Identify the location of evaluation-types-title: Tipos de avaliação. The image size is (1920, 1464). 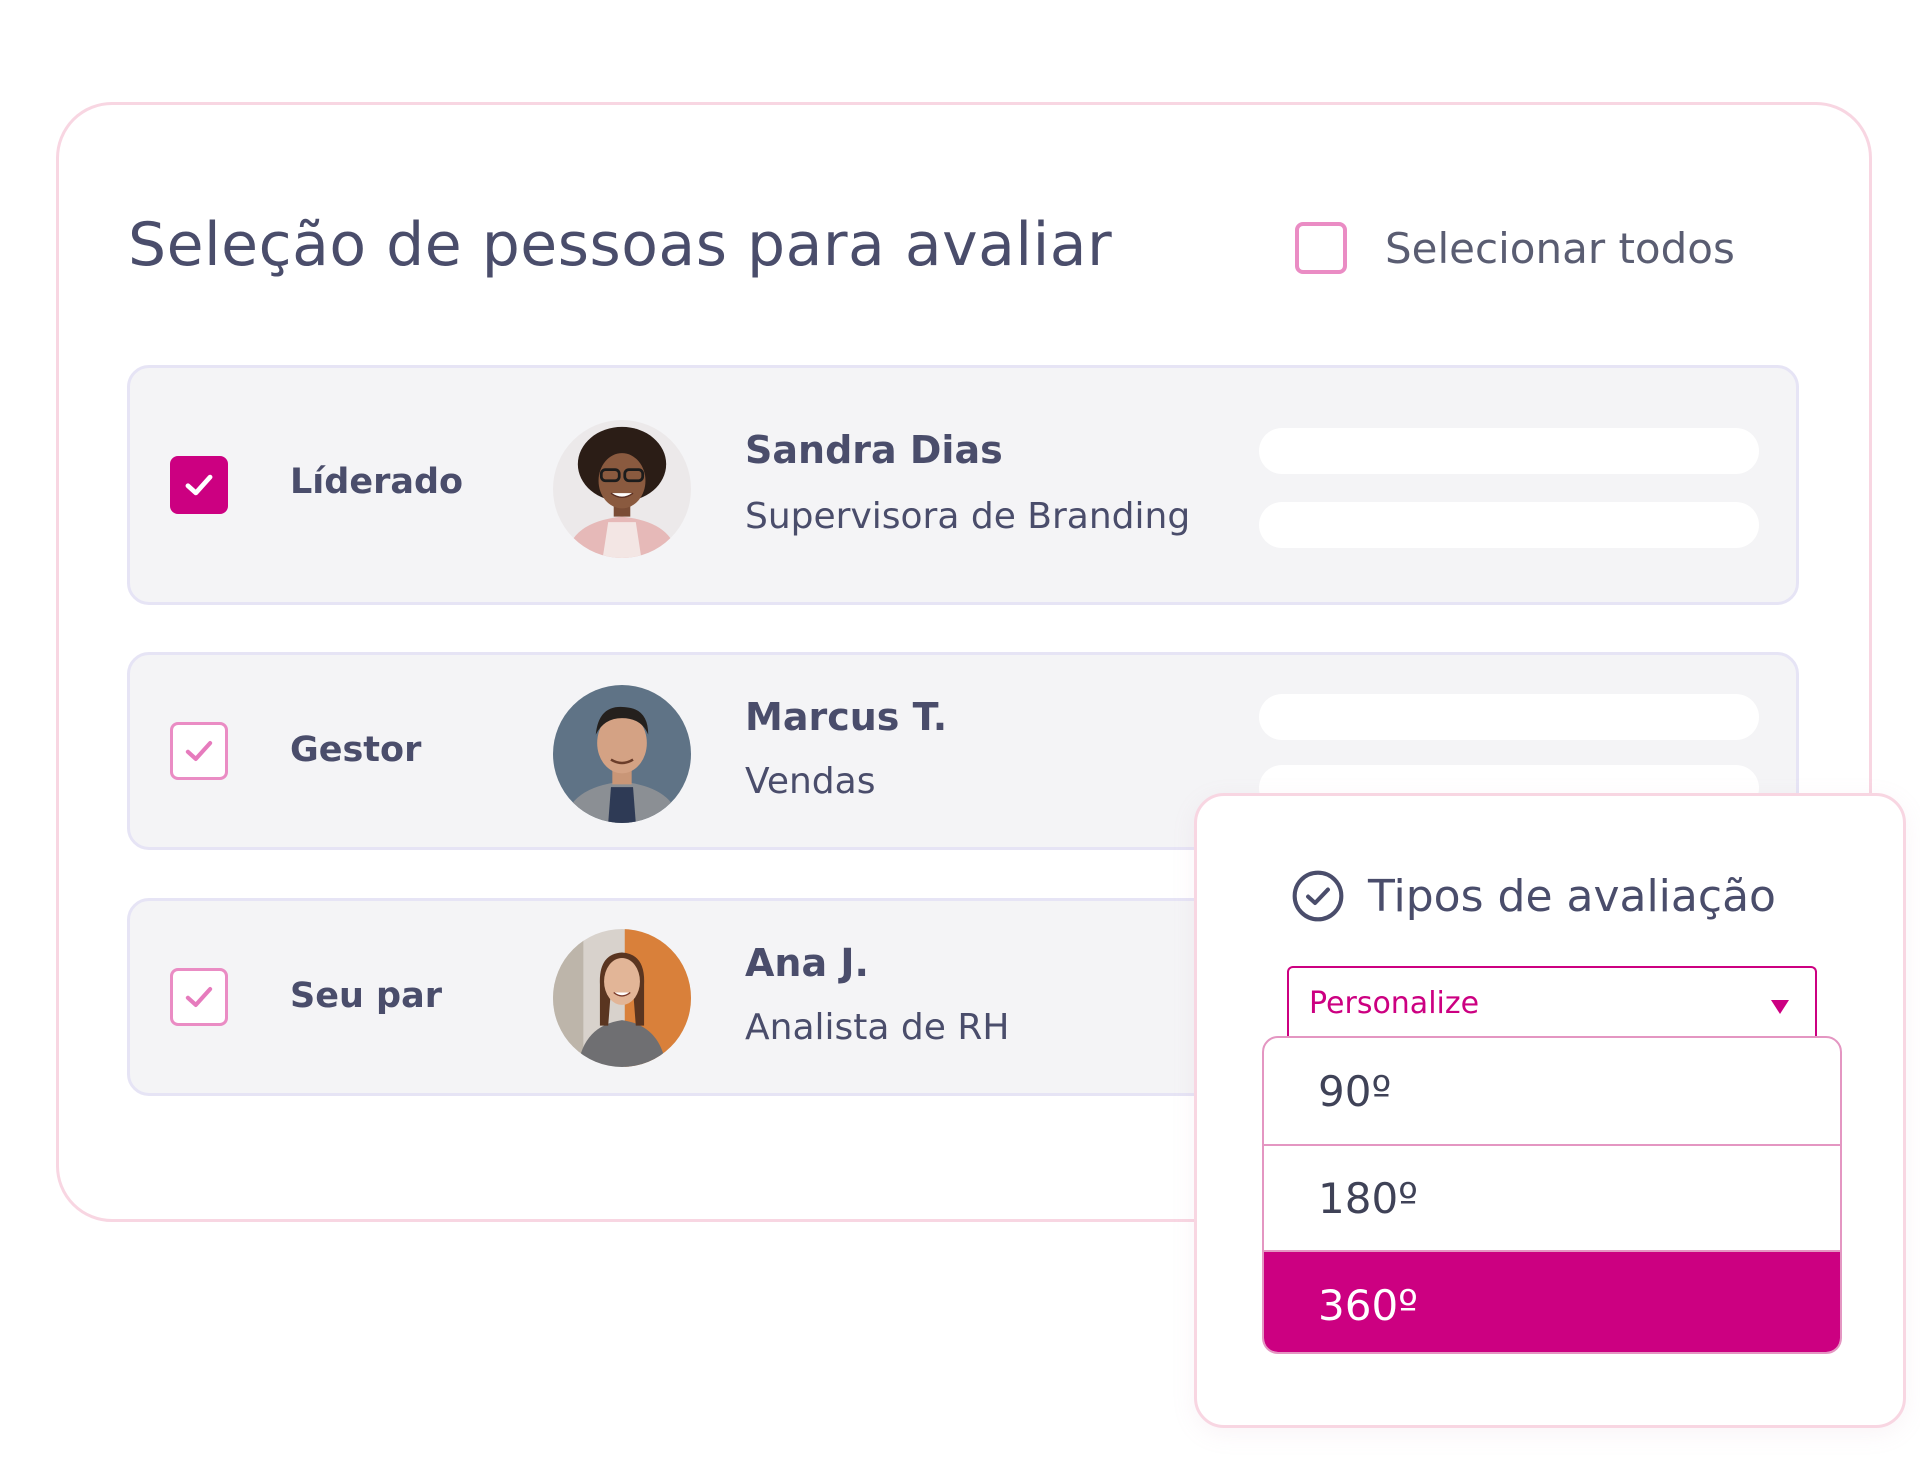
(1533, 896).